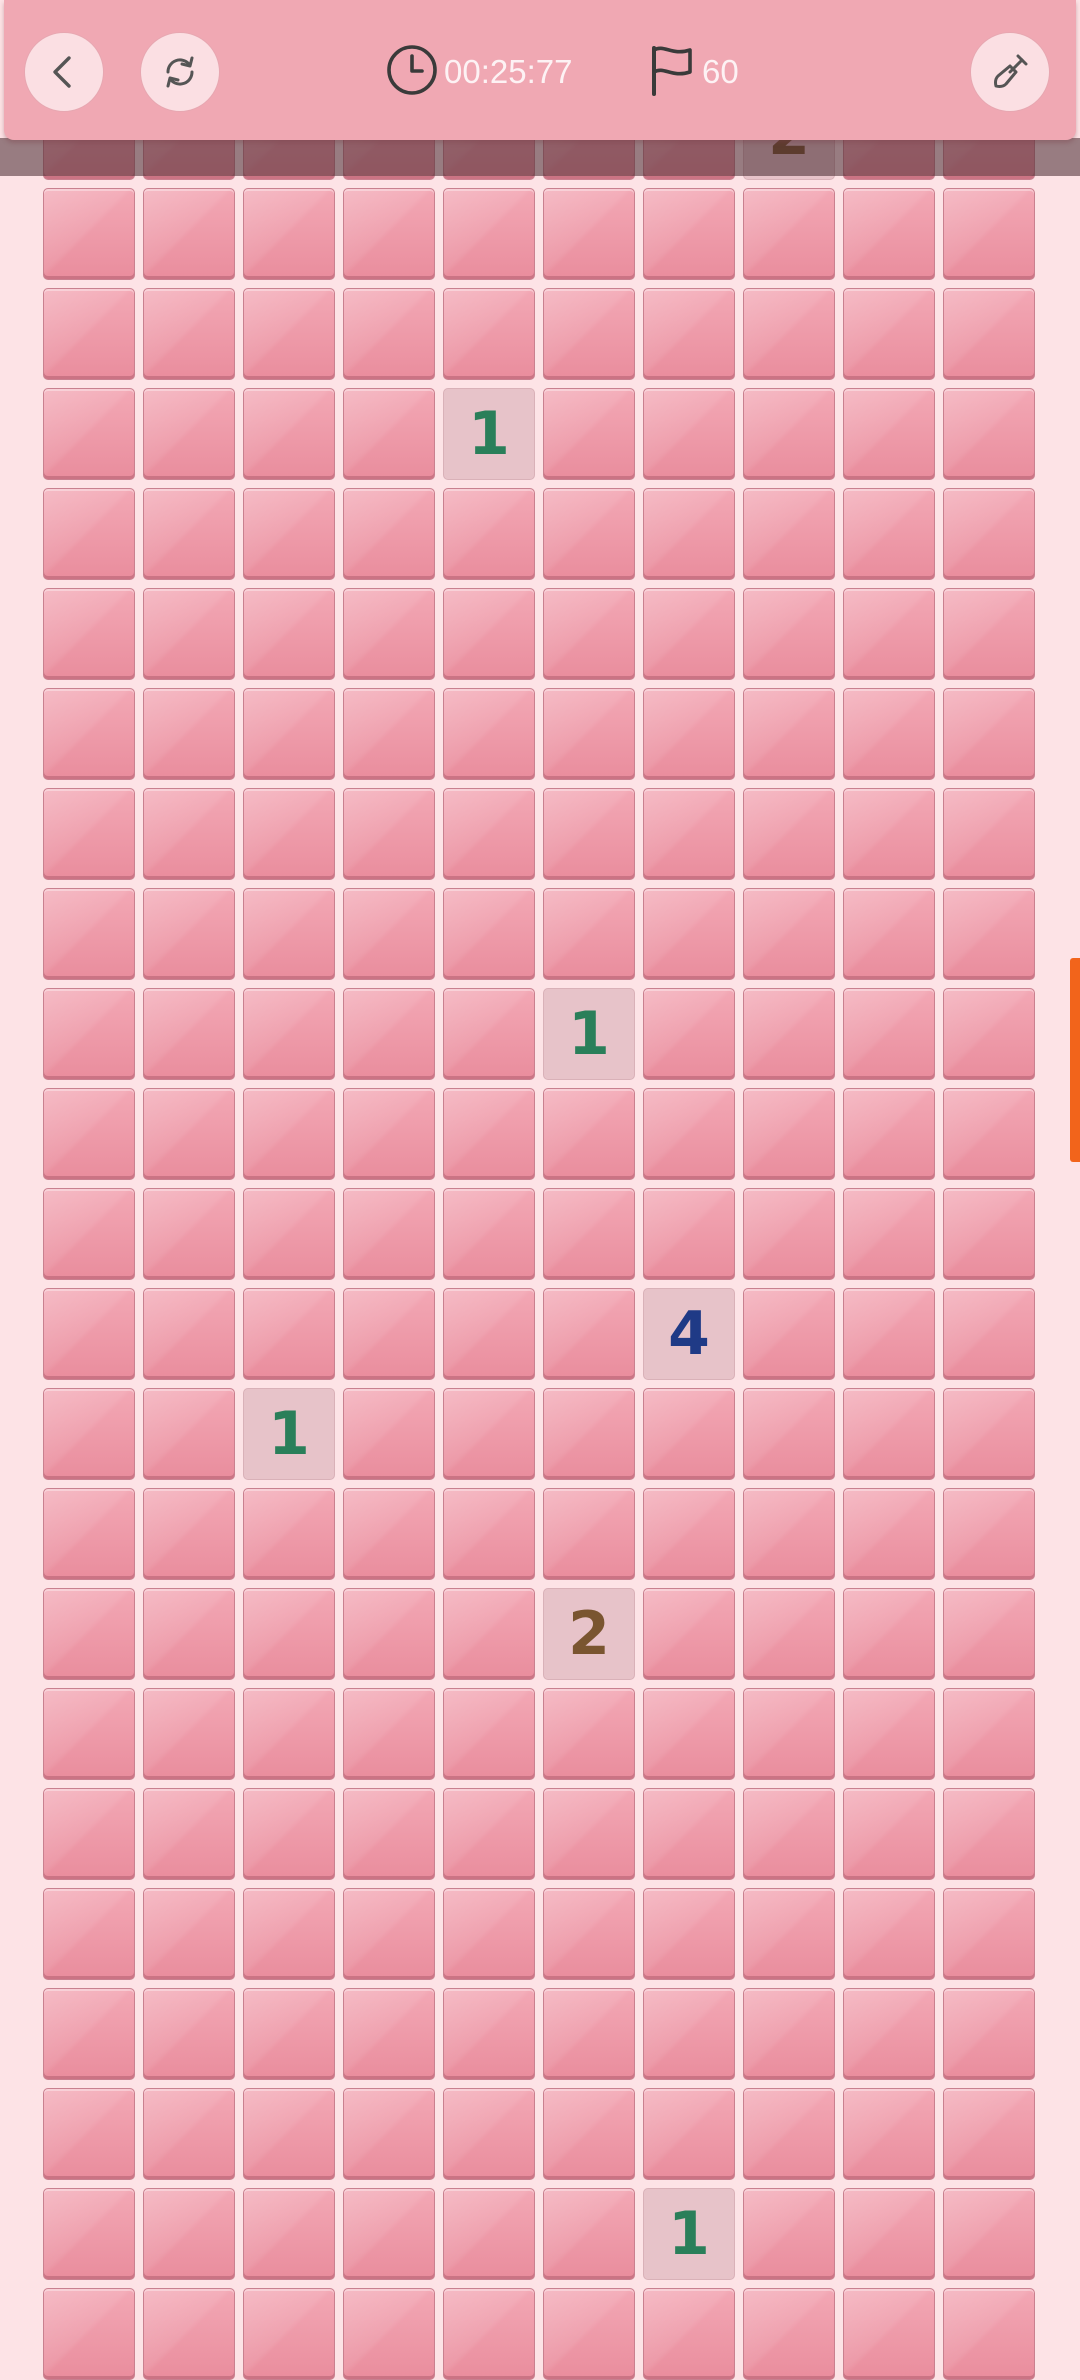 The height and width of the screenshot is (2380, 1080). I want to click on dig-mode-button, so click(1010, 72).